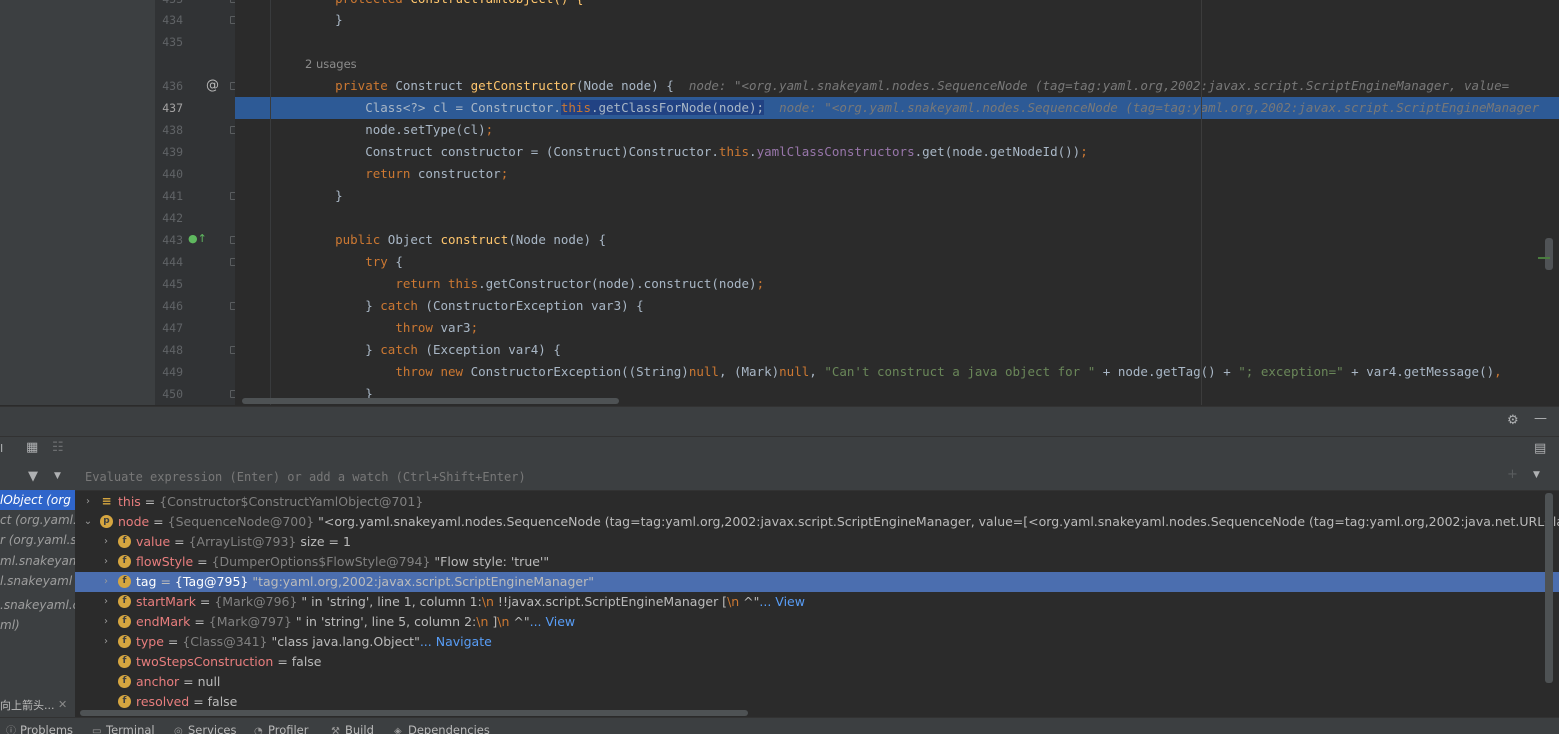 This screenshot has width=1559, height=734. I want to click on variable-row: f resolved = false, so click(817, 702).